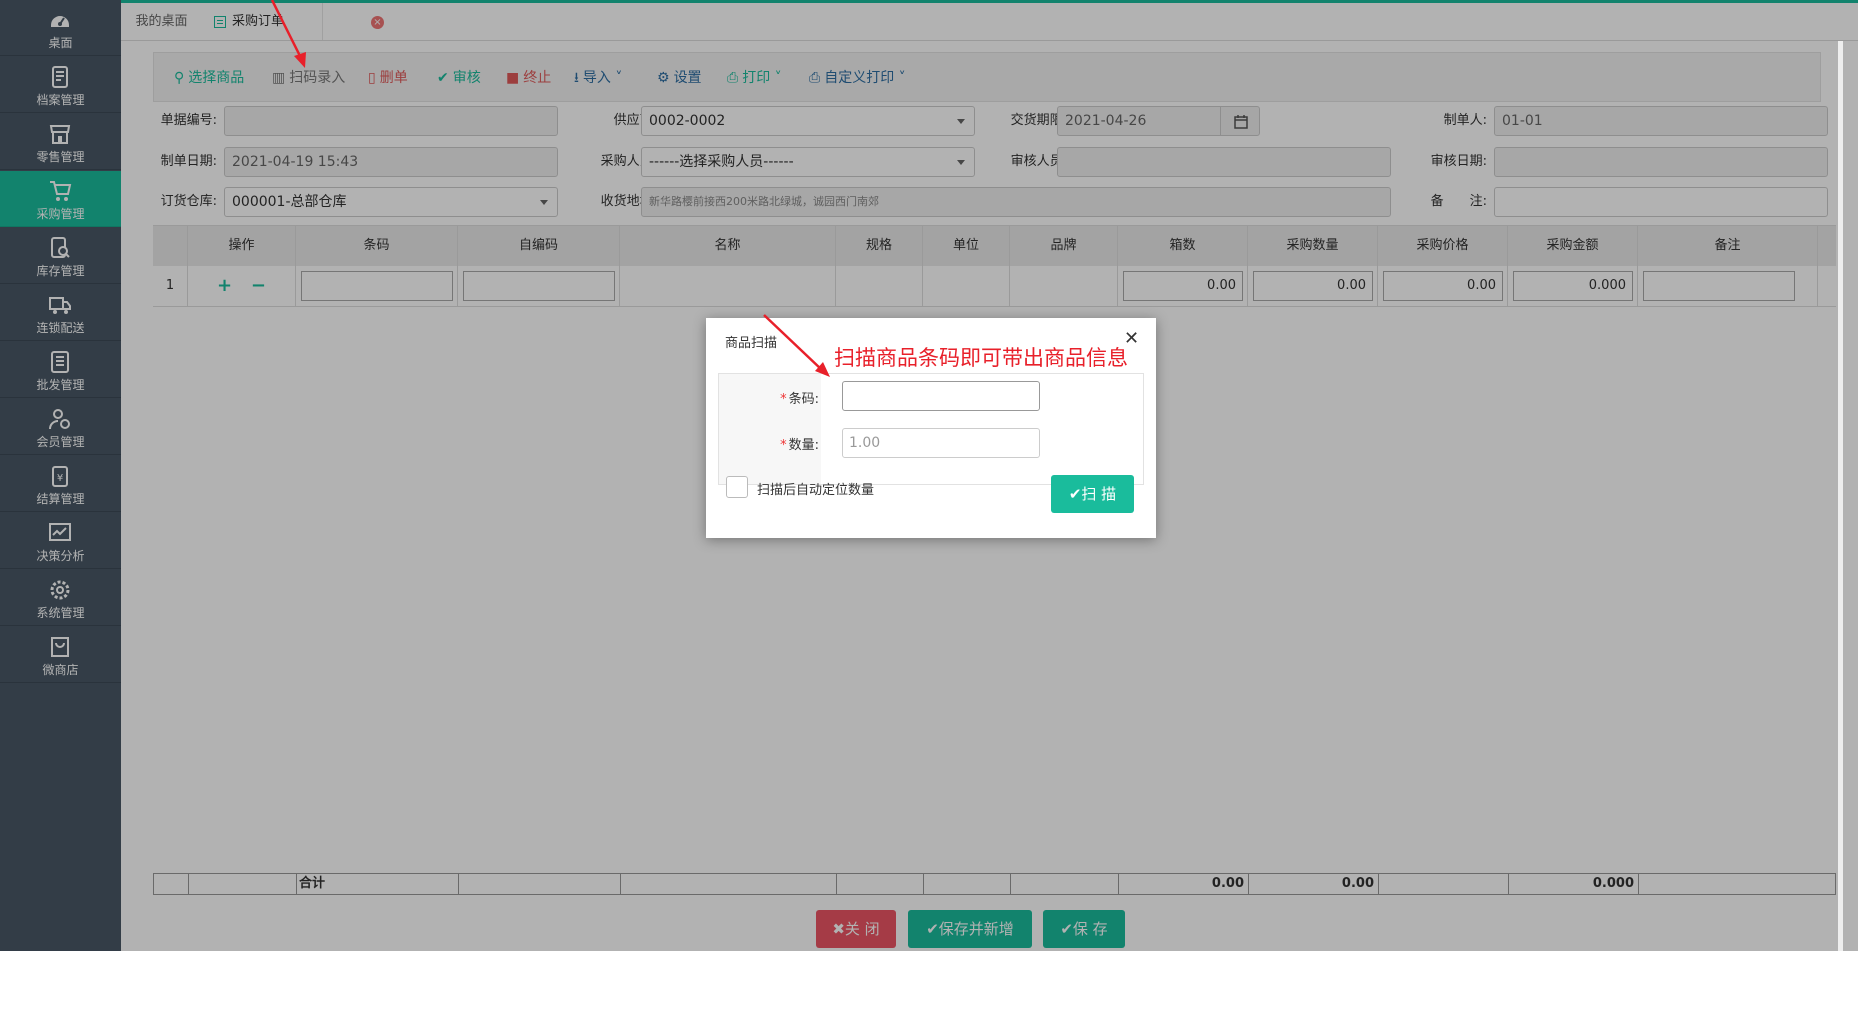  I want to click on annotation-text: 扫描商品条码即可带出商品信息, so click(981, 358).